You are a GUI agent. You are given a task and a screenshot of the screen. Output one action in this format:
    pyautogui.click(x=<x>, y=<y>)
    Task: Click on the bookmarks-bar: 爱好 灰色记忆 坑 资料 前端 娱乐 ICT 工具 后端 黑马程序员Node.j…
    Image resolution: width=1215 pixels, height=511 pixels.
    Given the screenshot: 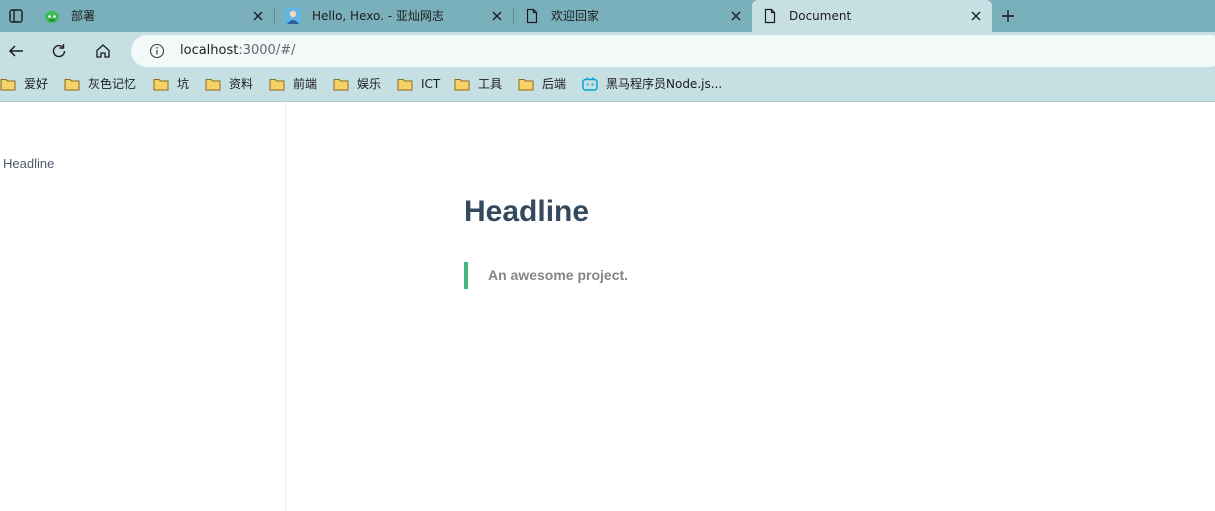 What is the action you would take?
    pyautogui.click(x=607, y=84)
    